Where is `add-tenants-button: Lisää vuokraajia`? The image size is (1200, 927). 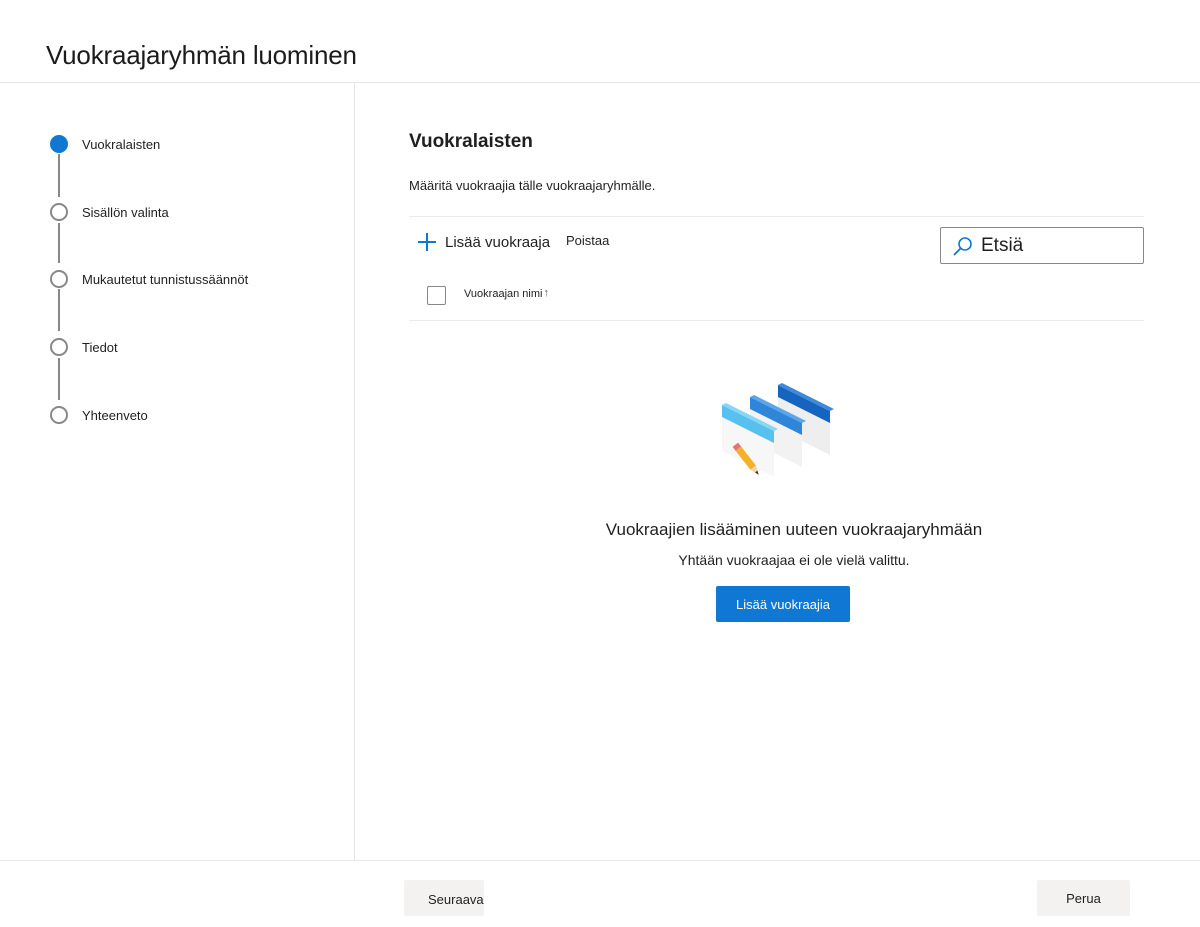 add-tenants-button: Lisää vuokraajia is located at coordinates (783, 604).